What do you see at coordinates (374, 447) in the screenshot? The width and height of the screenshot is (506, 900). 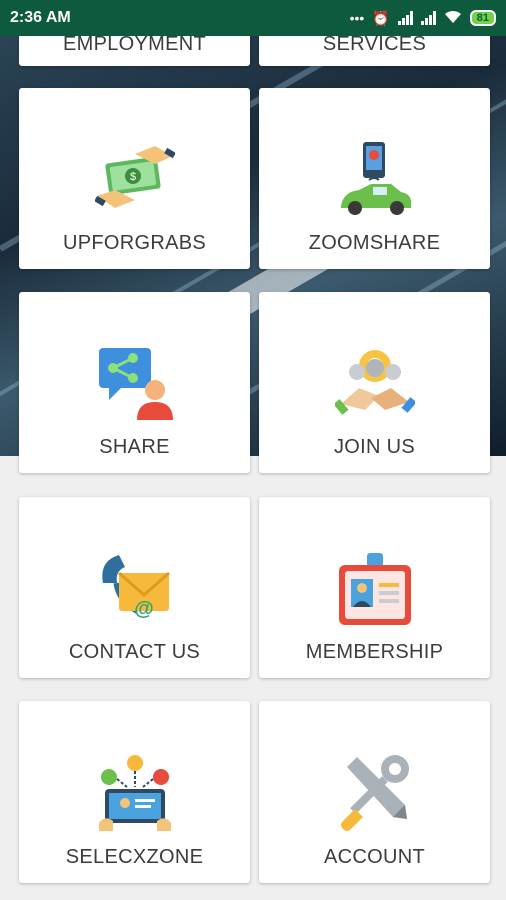 I see `tile-label: JOIN US` at bounding box center [374, 447].